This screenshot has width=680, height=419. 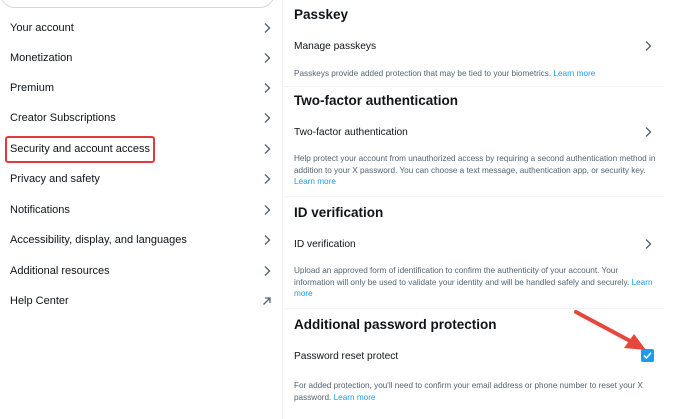 I want to click on section-title-passkey: Passkey, so click(x=321, y=14).